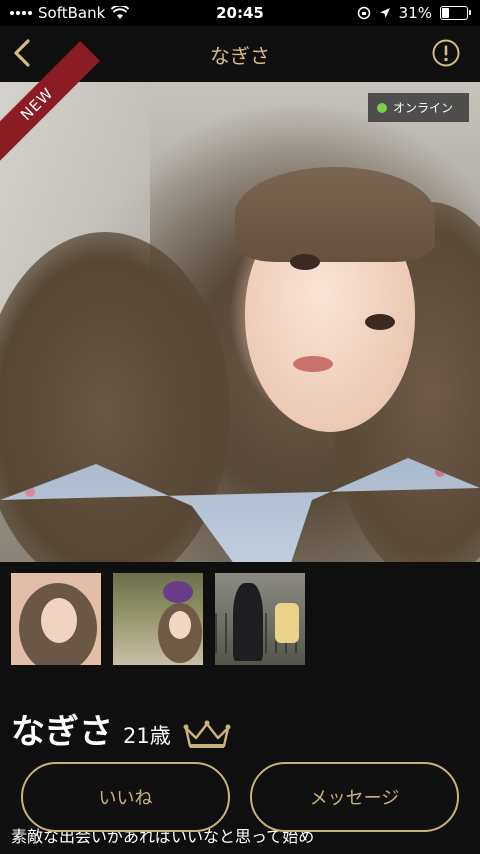 Image resolution: width=480 pixels, height=854 pixels. Describe the element at coordinates (423, 108) in the screenshot. I see `online-label: オンライン` at that location.